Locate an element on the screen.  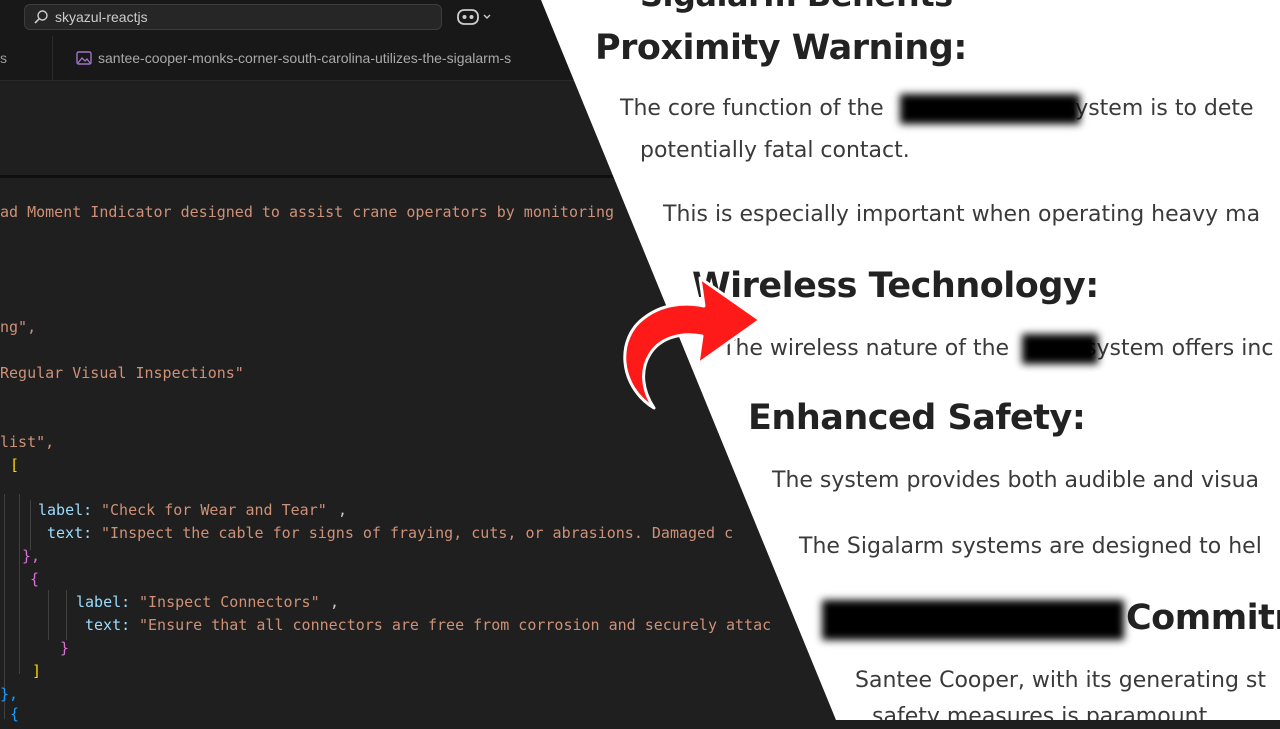
code-value: "Inspect Connectors" is located at coordinates (229, 602).